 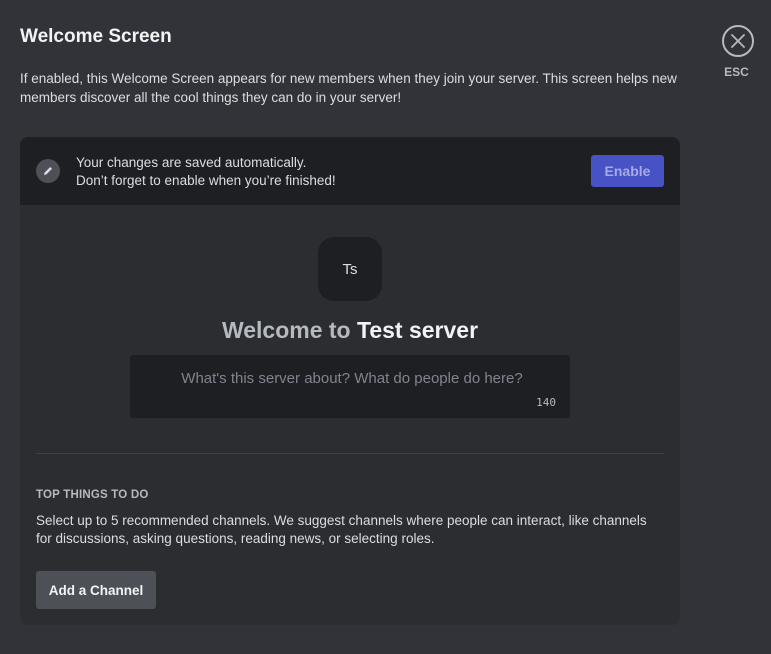 What do you see at coordinates (627, 171) in the screenshot?
I see `enable-button: Enable` at bounding box center [627, 171].